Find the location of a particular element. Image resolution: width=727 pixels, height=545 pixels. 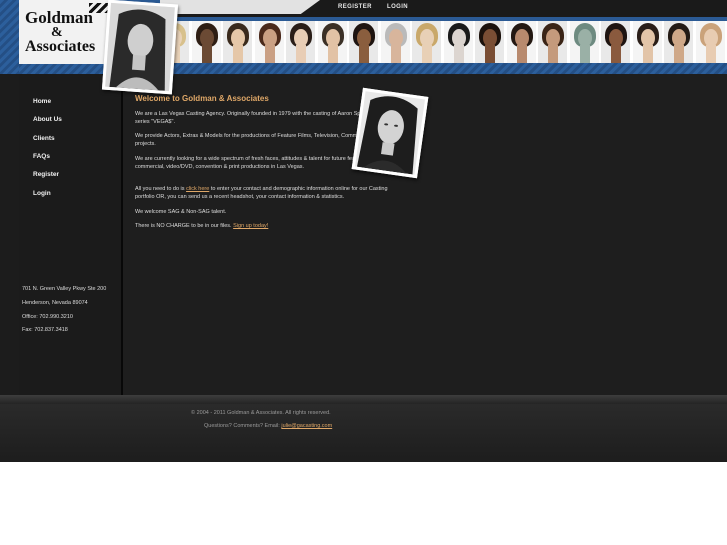

page-title: Welcome to Goldman & Associates is located at coordinates (202, 98).